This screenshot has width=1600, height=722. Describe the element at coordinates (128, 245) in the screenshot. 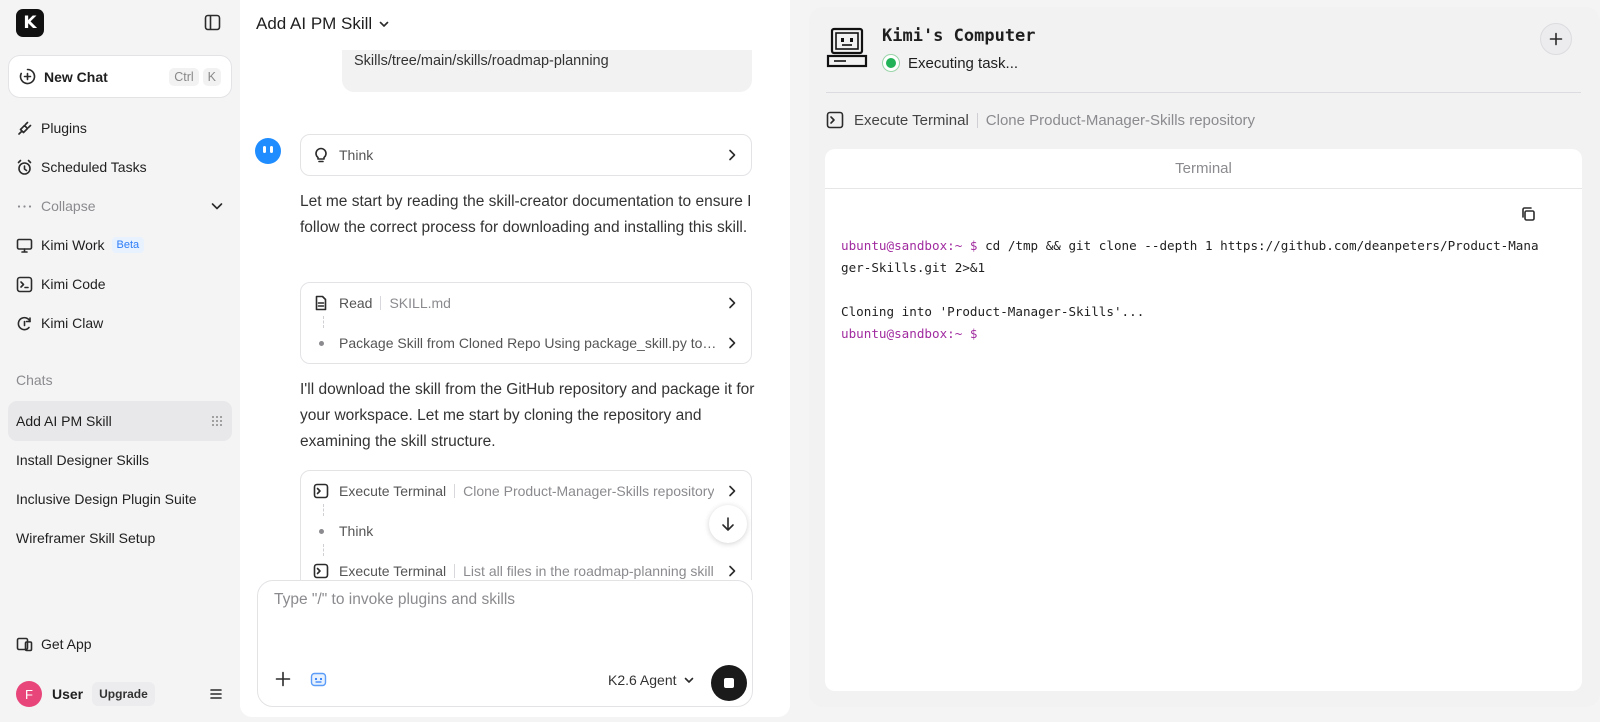

I see `beta-badge: Beta` at that location.